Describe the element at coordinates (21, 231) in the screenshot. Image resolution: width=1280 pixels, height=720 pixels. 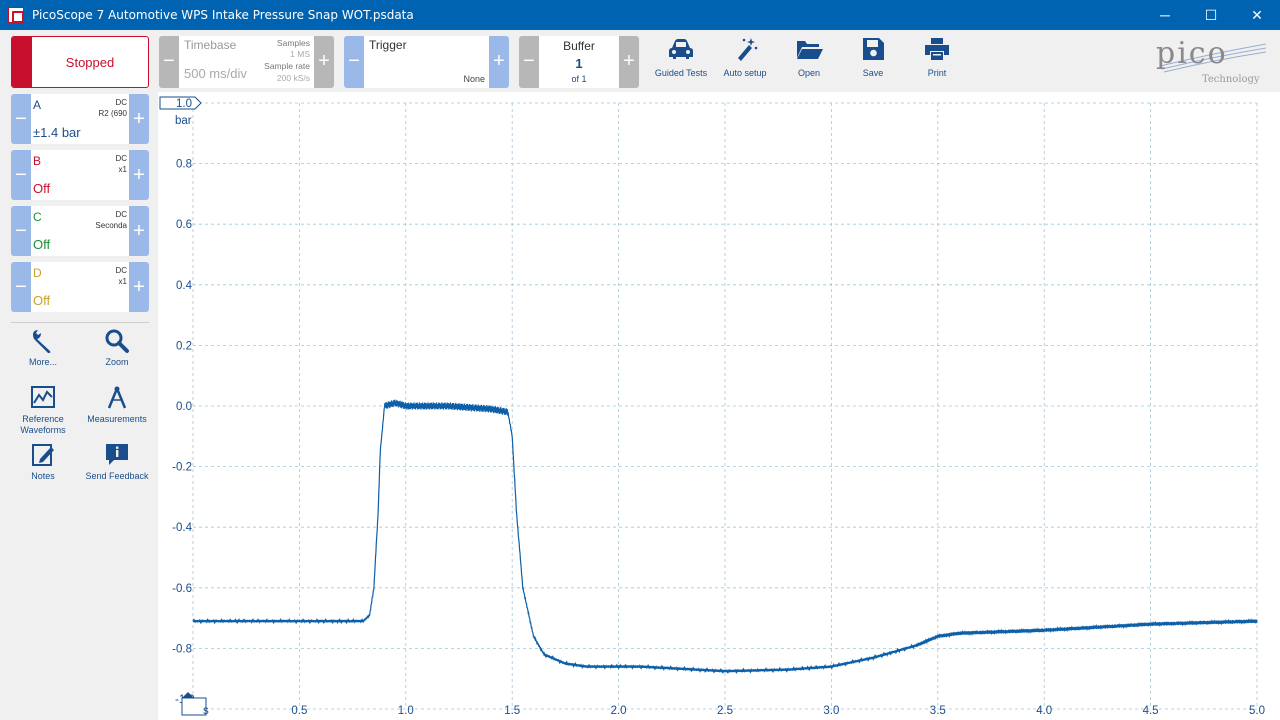
I see `channel-c-decrease-button: −` at that location.